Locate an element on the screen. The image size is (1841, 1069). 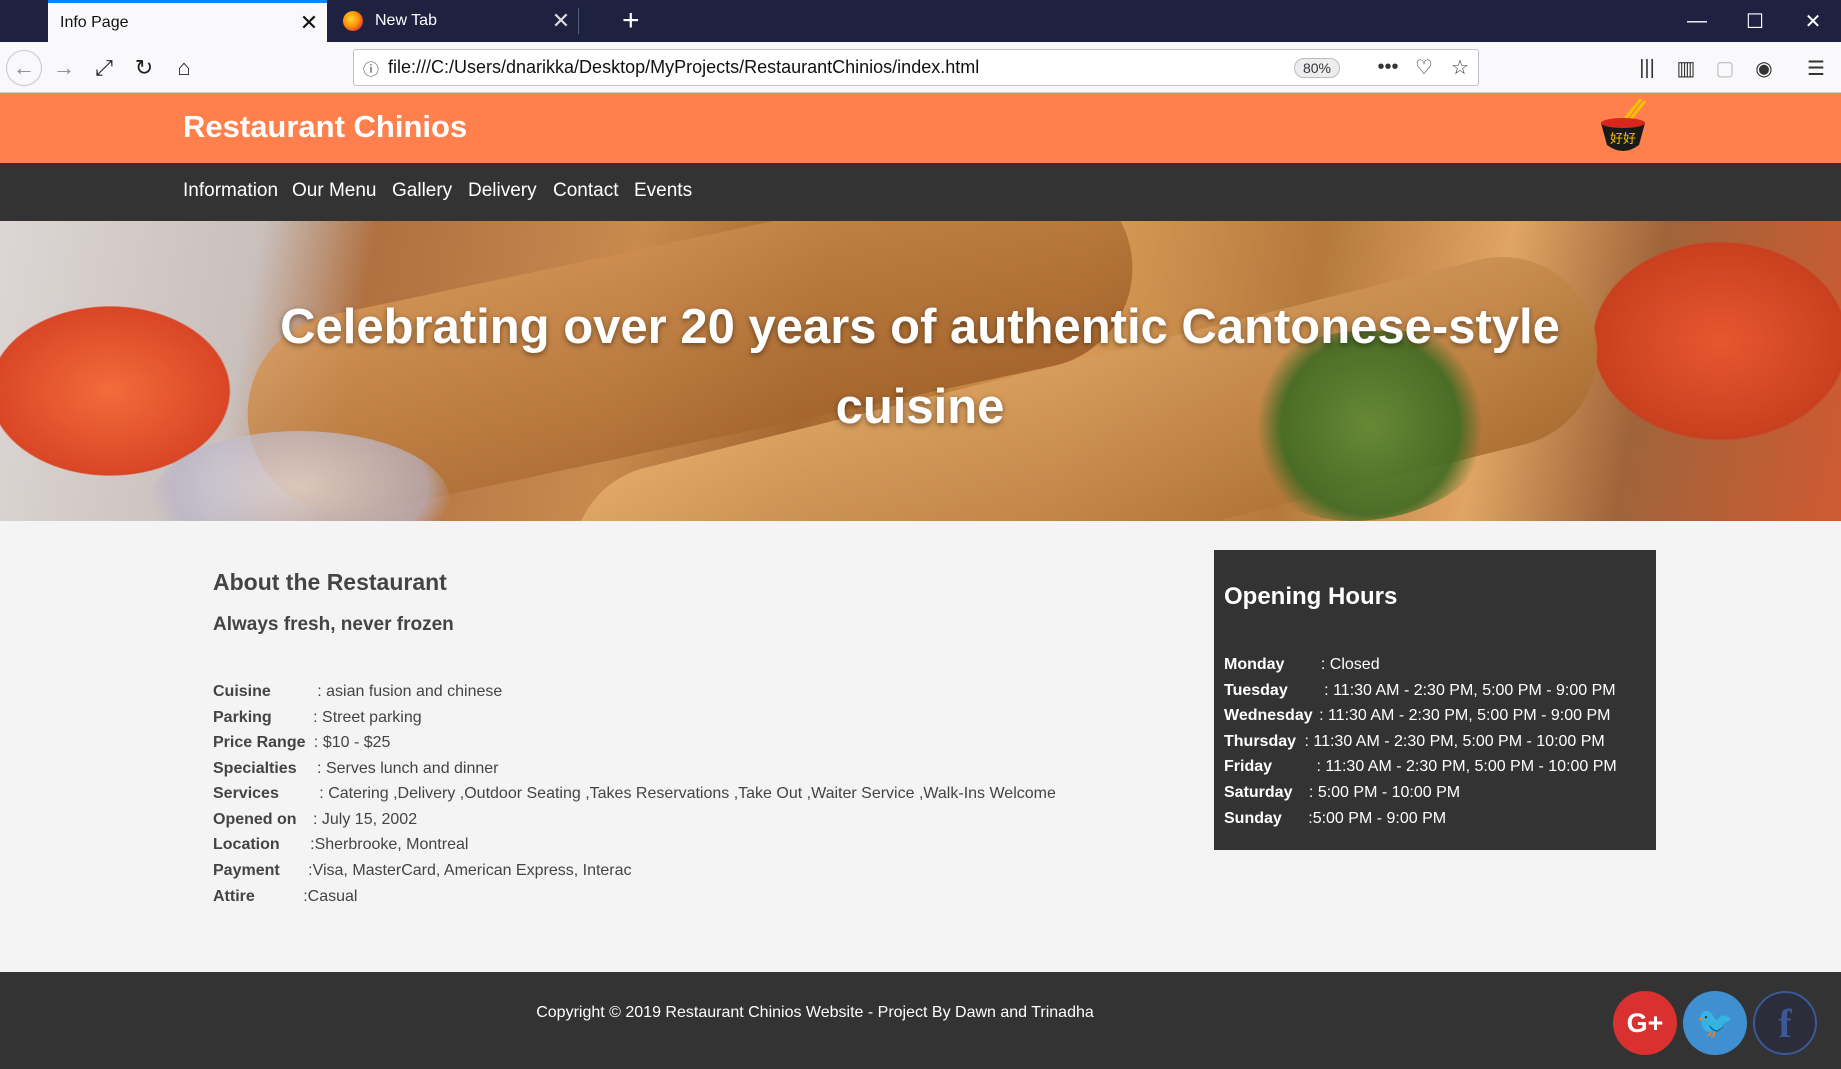
detail-label: Location is located at coordinates (246, 844).